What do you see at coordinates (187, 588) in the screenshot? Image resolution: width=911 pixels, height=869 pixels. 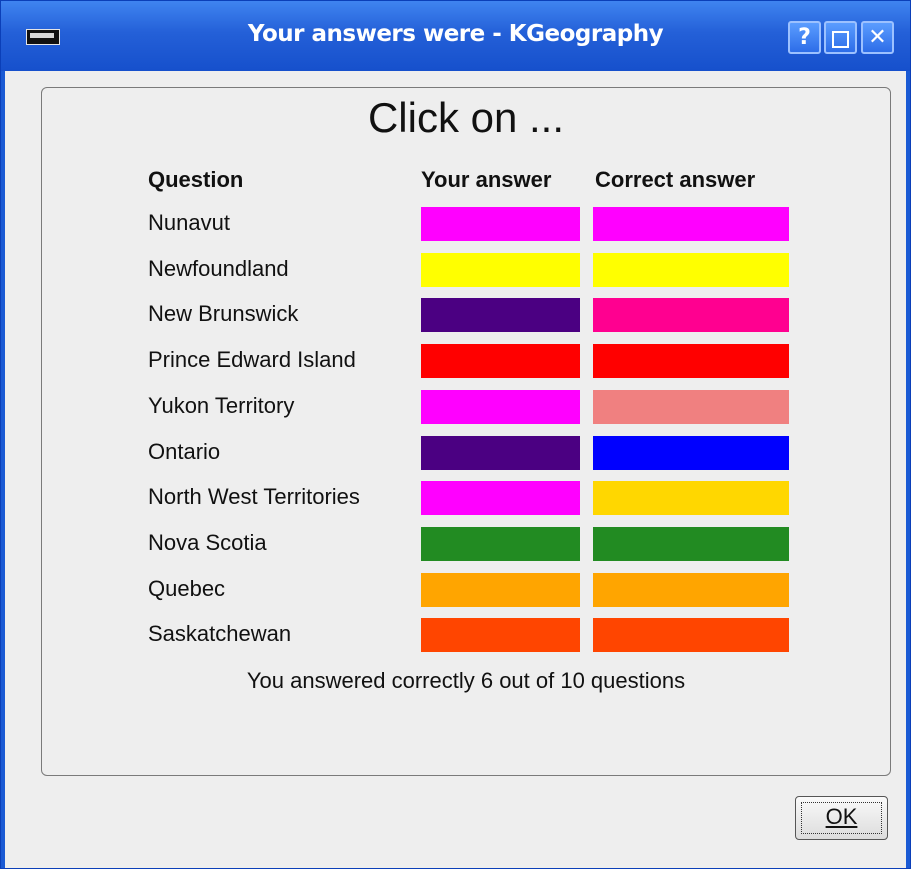 I see `question-label: Quebec` at bounding box center [187, 588].